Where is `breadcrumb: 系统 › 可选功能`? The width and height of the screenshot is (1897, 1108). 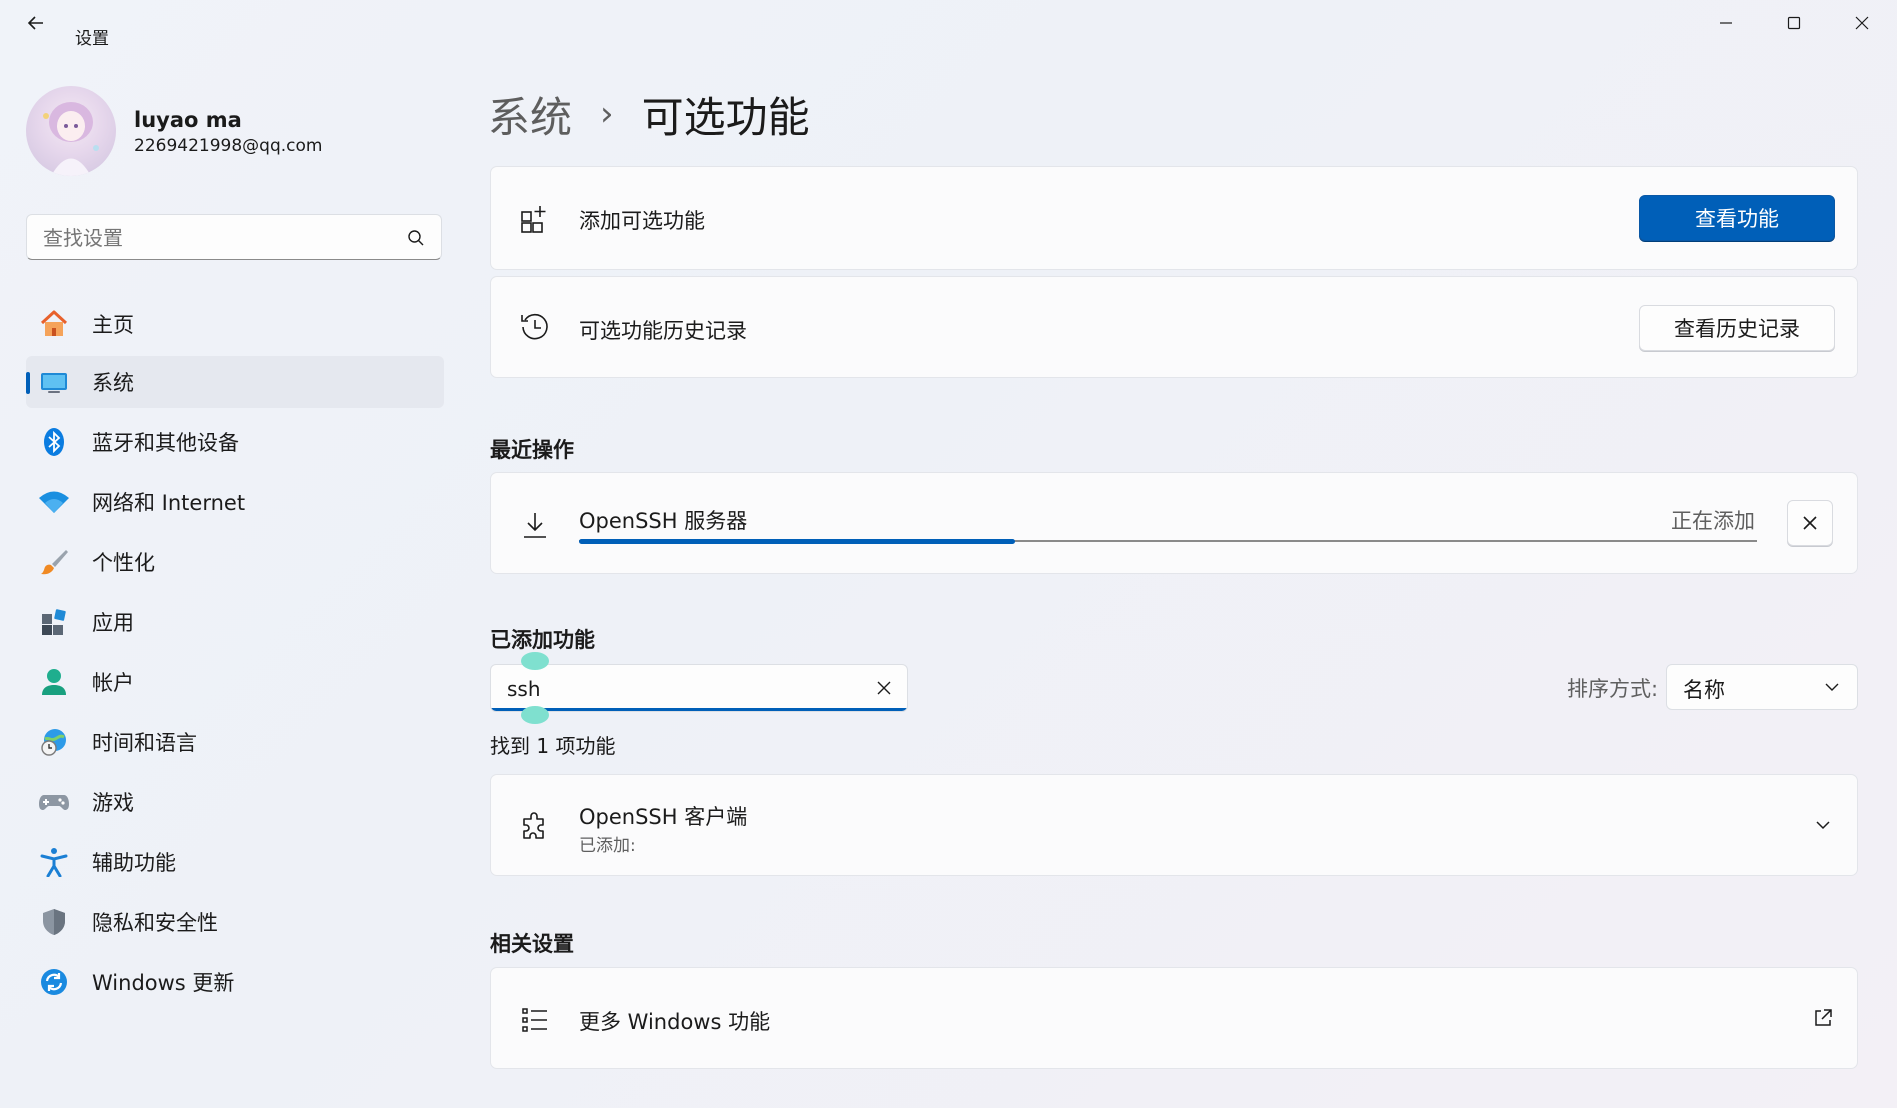
breadcrumb: 系统 › 可选功能 is located at coordinates (649, 114).